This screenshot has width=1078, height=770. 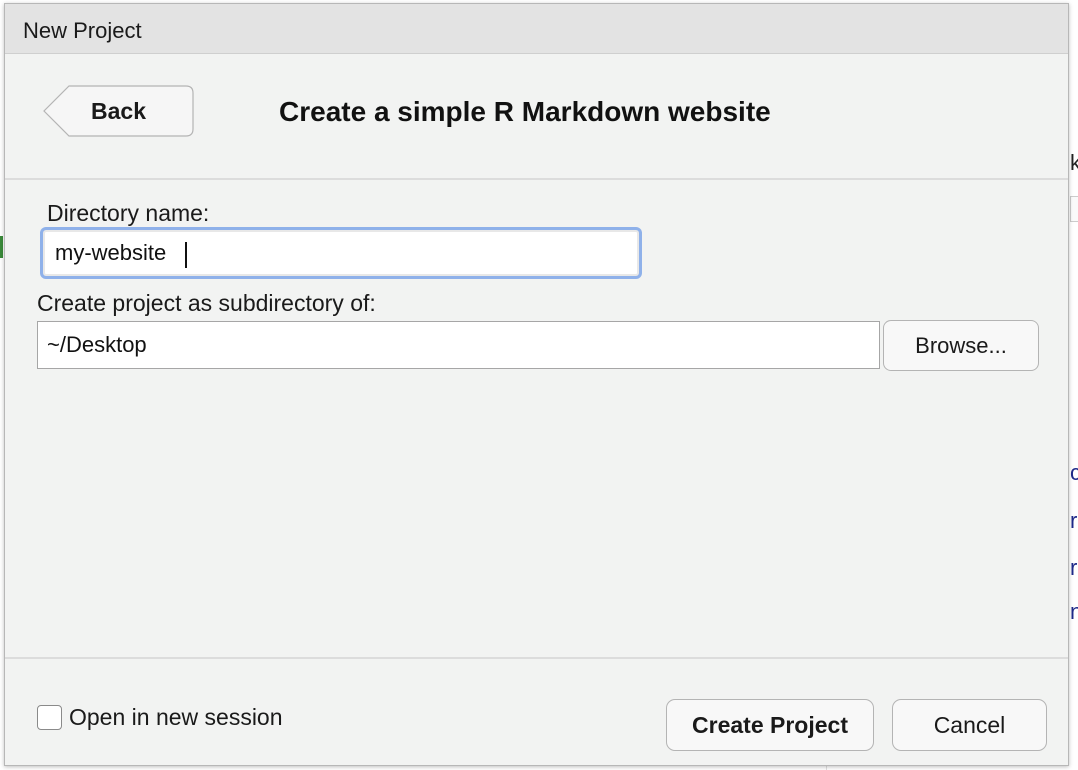 I want to click on background-marker, so click(x=1, y=247).